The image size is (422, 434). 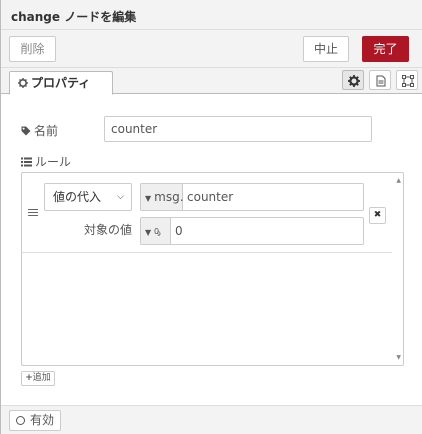 I want to click on remove-rule-button: ✖, so click(x=377, y=215).